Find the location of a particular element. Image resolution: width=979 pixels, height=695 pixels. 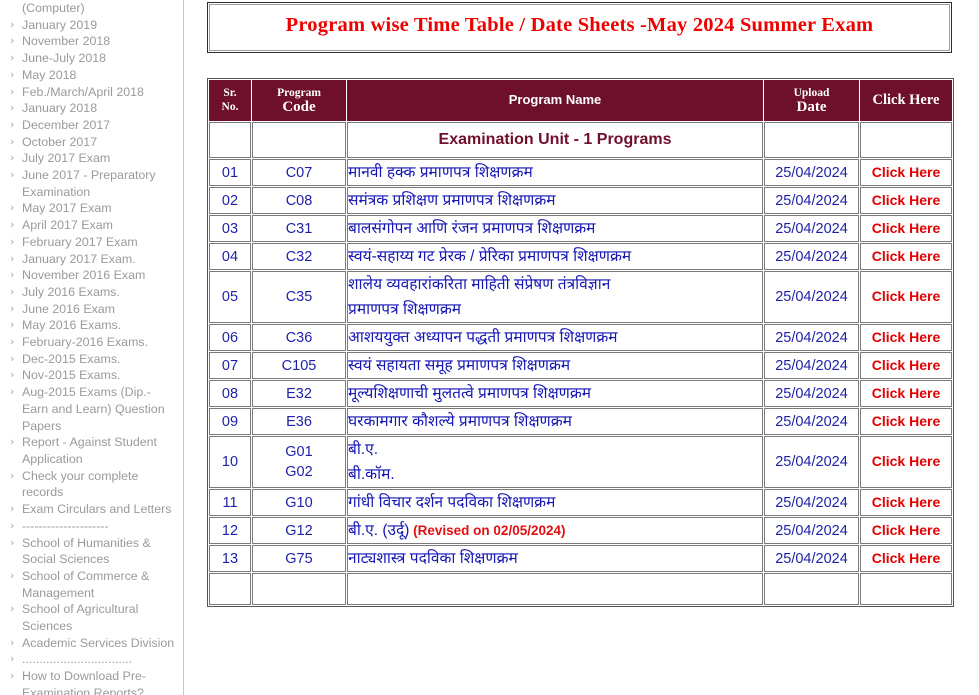

sr-no-line1: Sr. is located at coordinates (230, 93).